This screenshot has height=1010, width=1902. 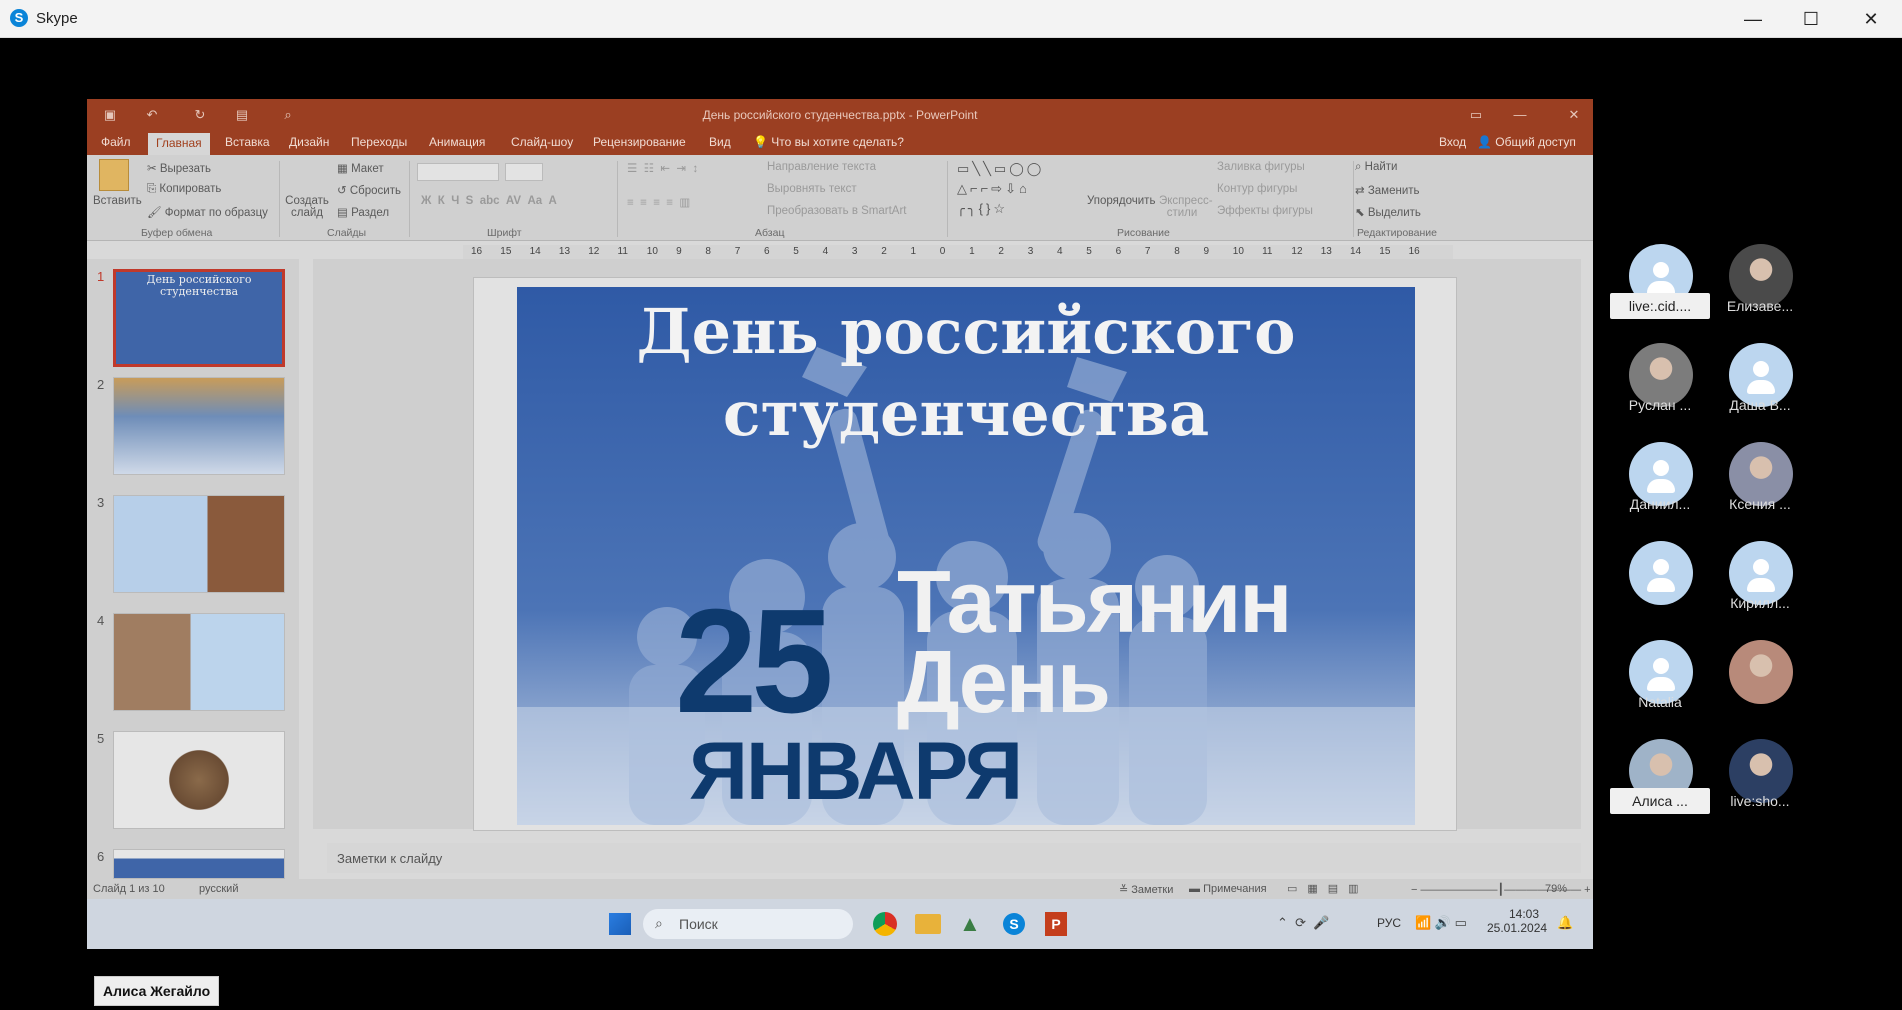 I want to click on cut-label: ✂ Вырезать, so click(x=179, y=169).